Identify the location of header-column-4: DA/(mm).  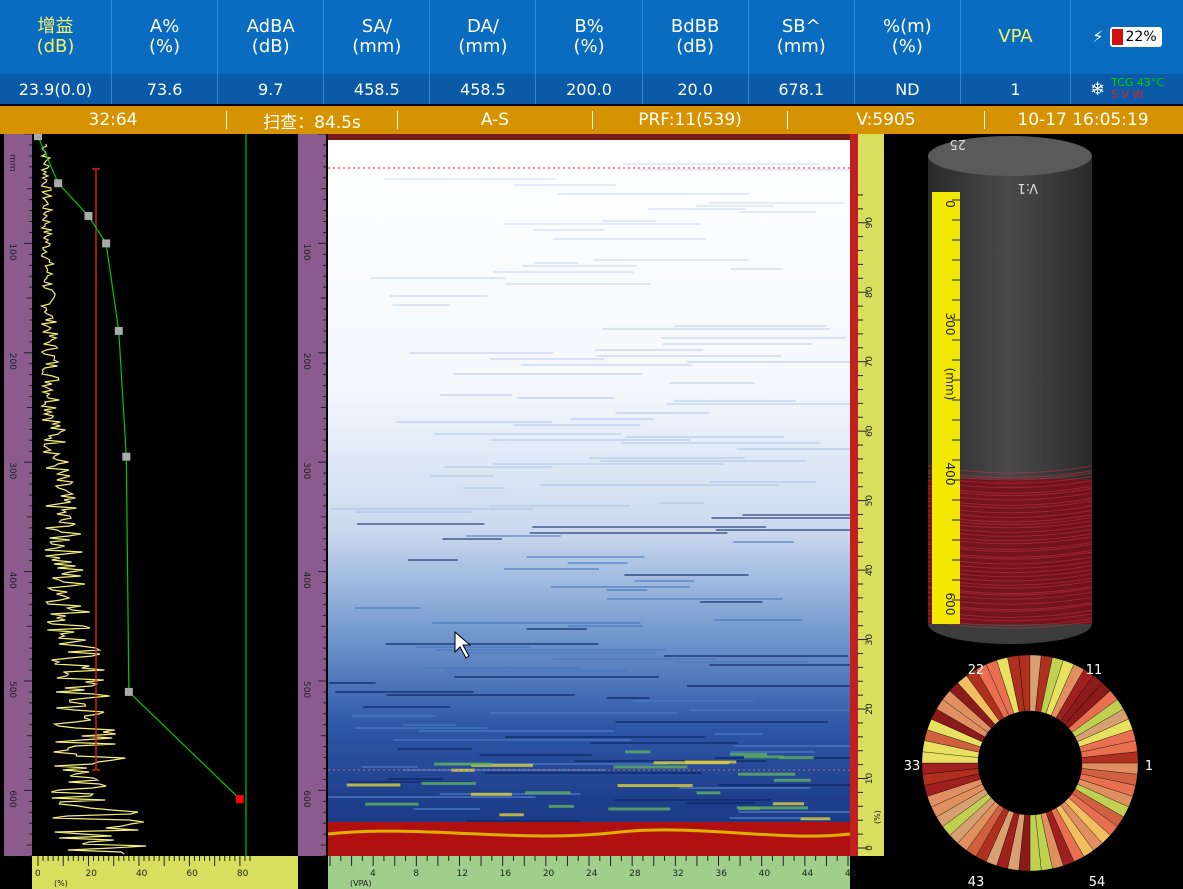
(483, 37).